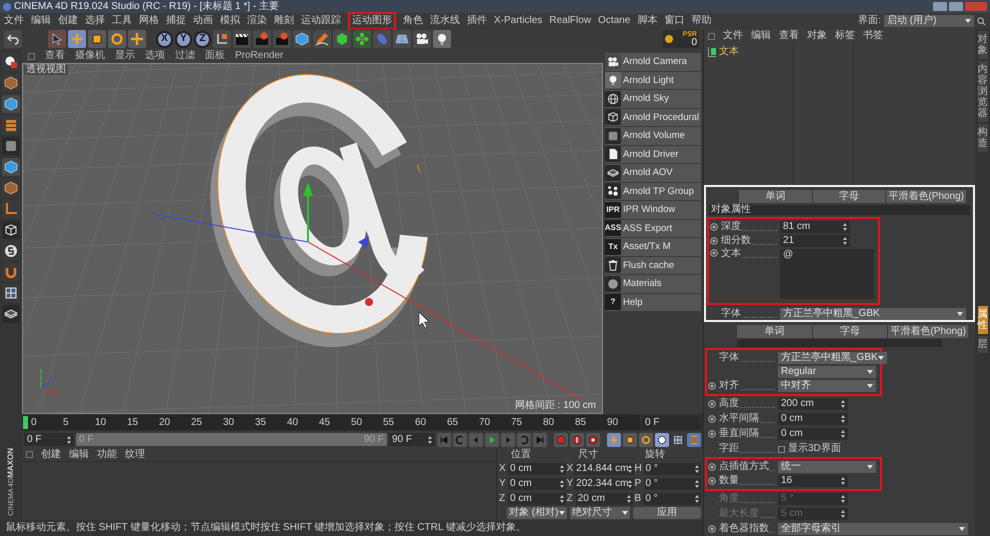 This screenshot has width=990, height=536. What do you see at coordinates (537, 513) in the screenshot?
I see `mode-dropdown: 对象 (相对)` at bounding box center [537, 513].